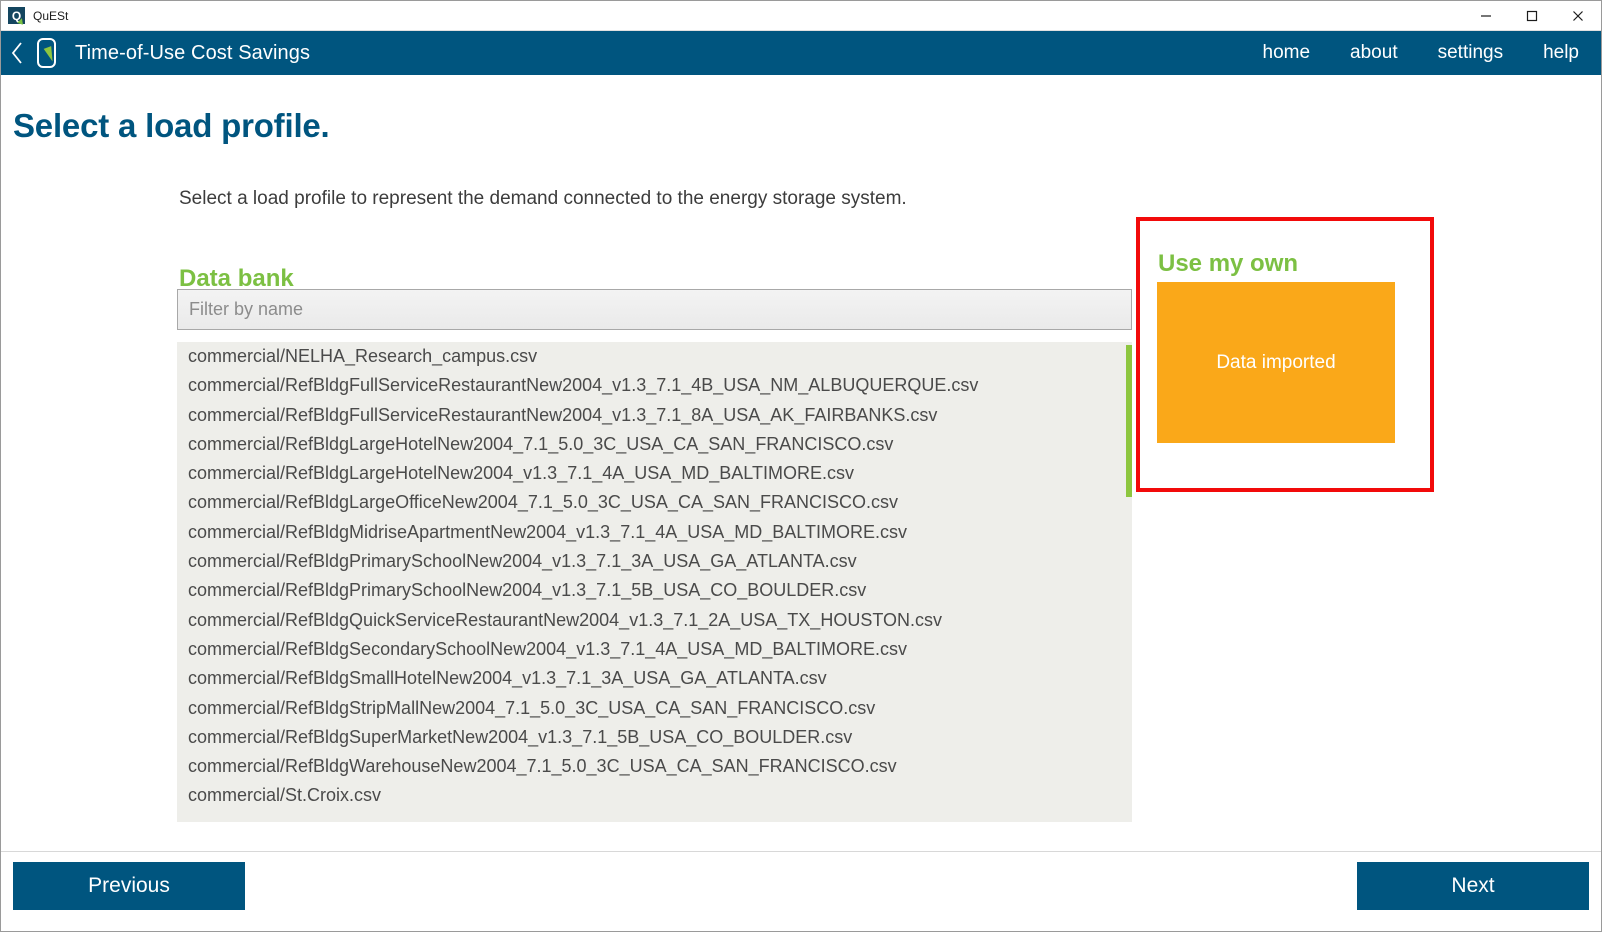 The image size is (1602, 932). What do you see at coordinates (1374, 53) in the screenshot?
I see `nav-item-about: about` at bounding box center [1374, 53].